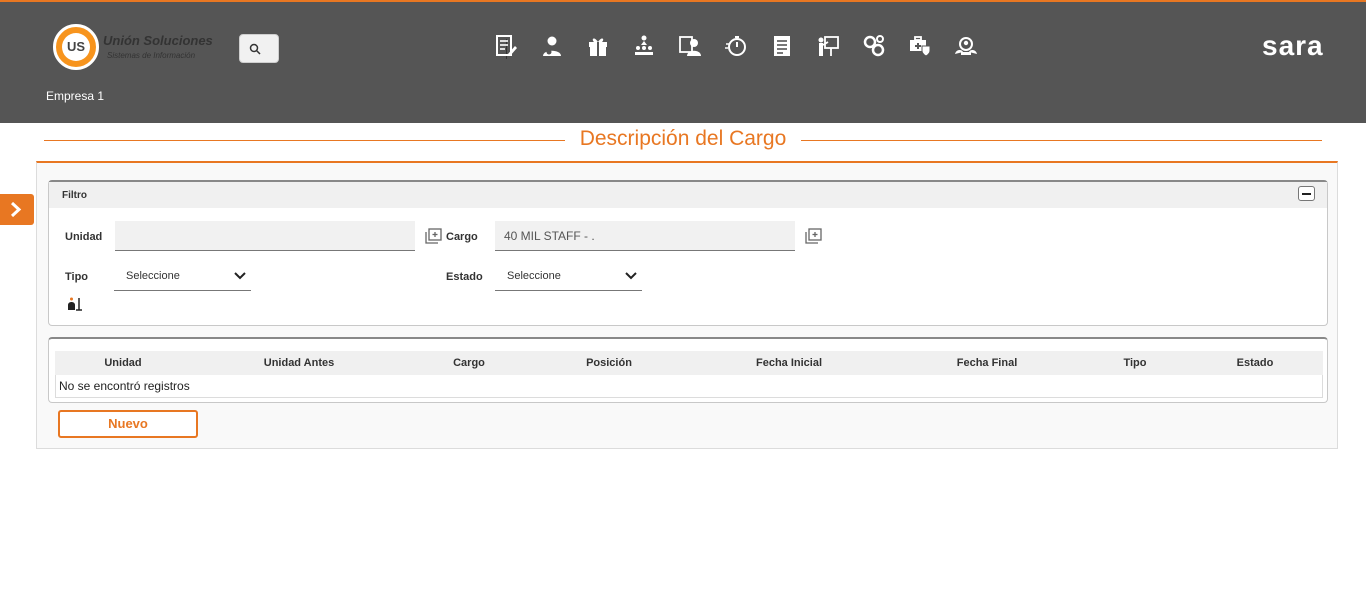 The height and width of the screenshot is (612, 1366). What do you see at coordinates (609, 363) in the screenshot?
I see `column-header: Posición` at bounding box center [609, 363].